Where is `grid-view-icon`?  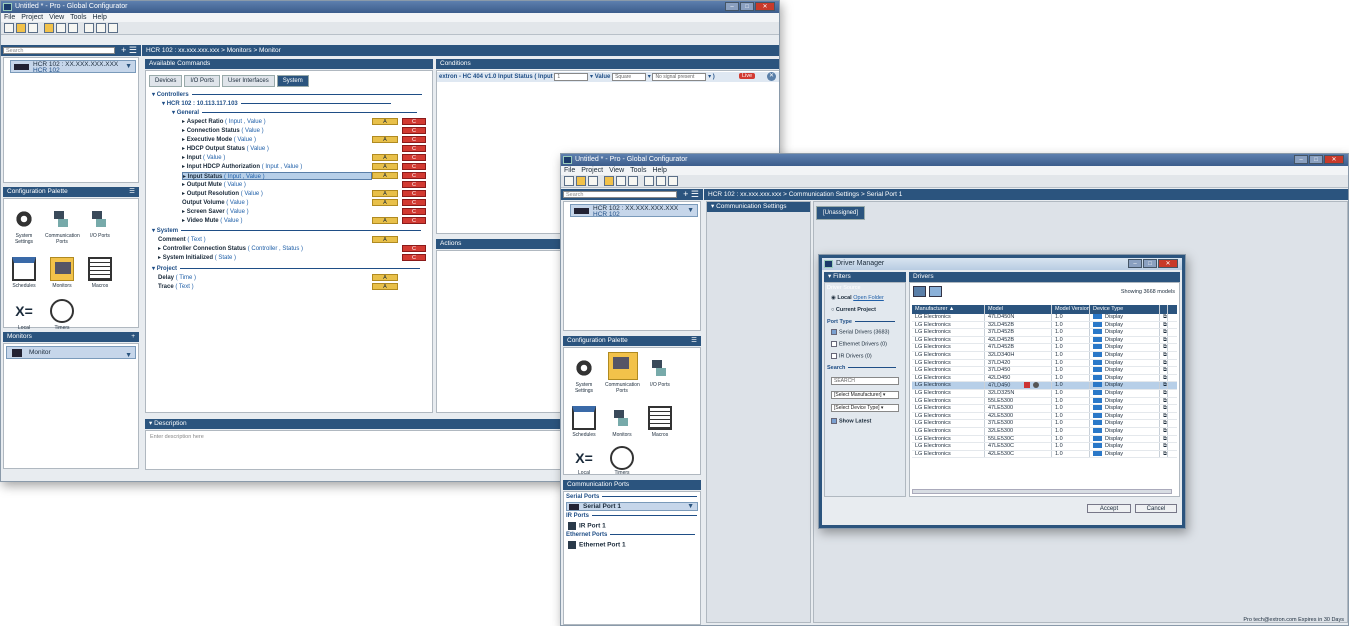
grid-view-icon is located at coordinates (919, 291).